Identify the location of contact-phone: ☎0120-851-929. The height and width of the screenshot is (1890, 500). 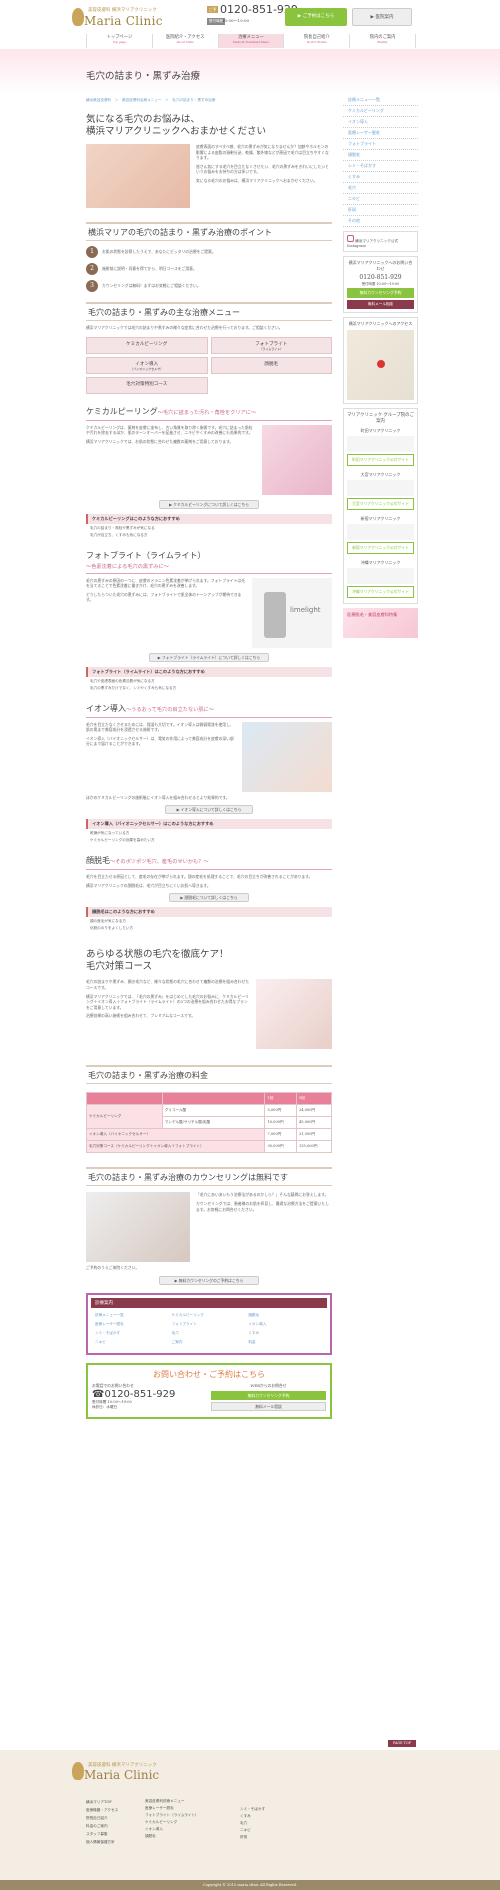
(149, 1394).